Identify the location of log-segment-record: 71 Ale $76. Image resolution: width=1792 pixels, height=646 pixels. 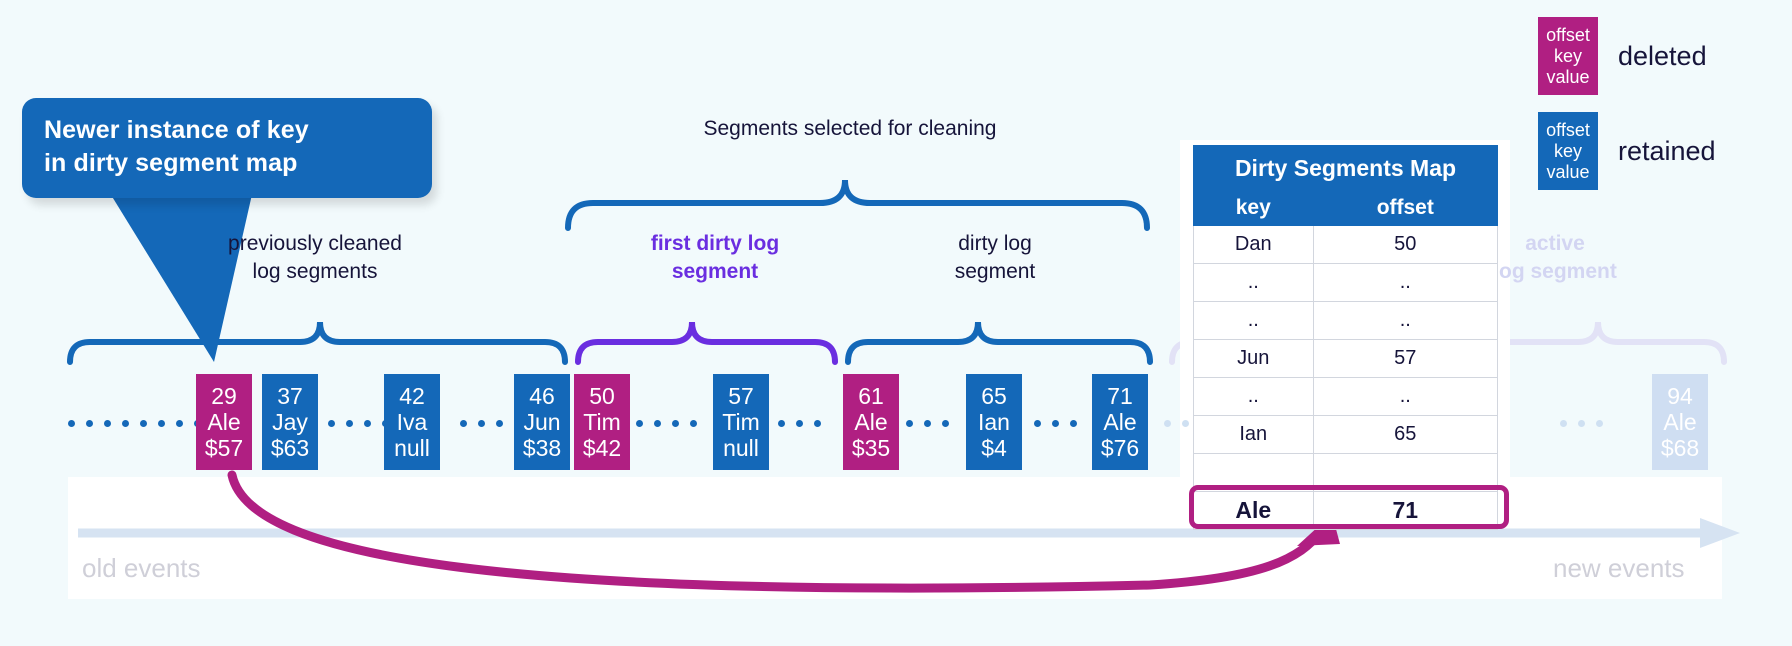
(1120, 422).